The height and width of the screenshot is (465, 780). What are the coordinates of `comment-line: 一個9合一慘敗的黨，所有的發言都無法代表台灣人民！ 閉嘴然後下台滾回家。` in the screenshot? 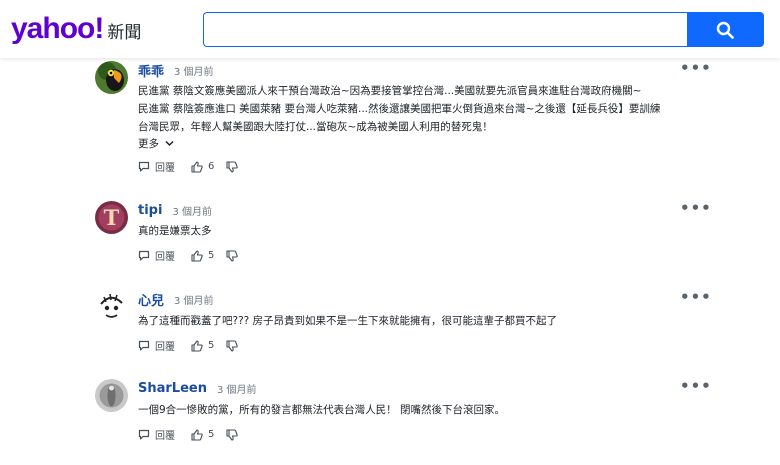 It's located at (322, 410).